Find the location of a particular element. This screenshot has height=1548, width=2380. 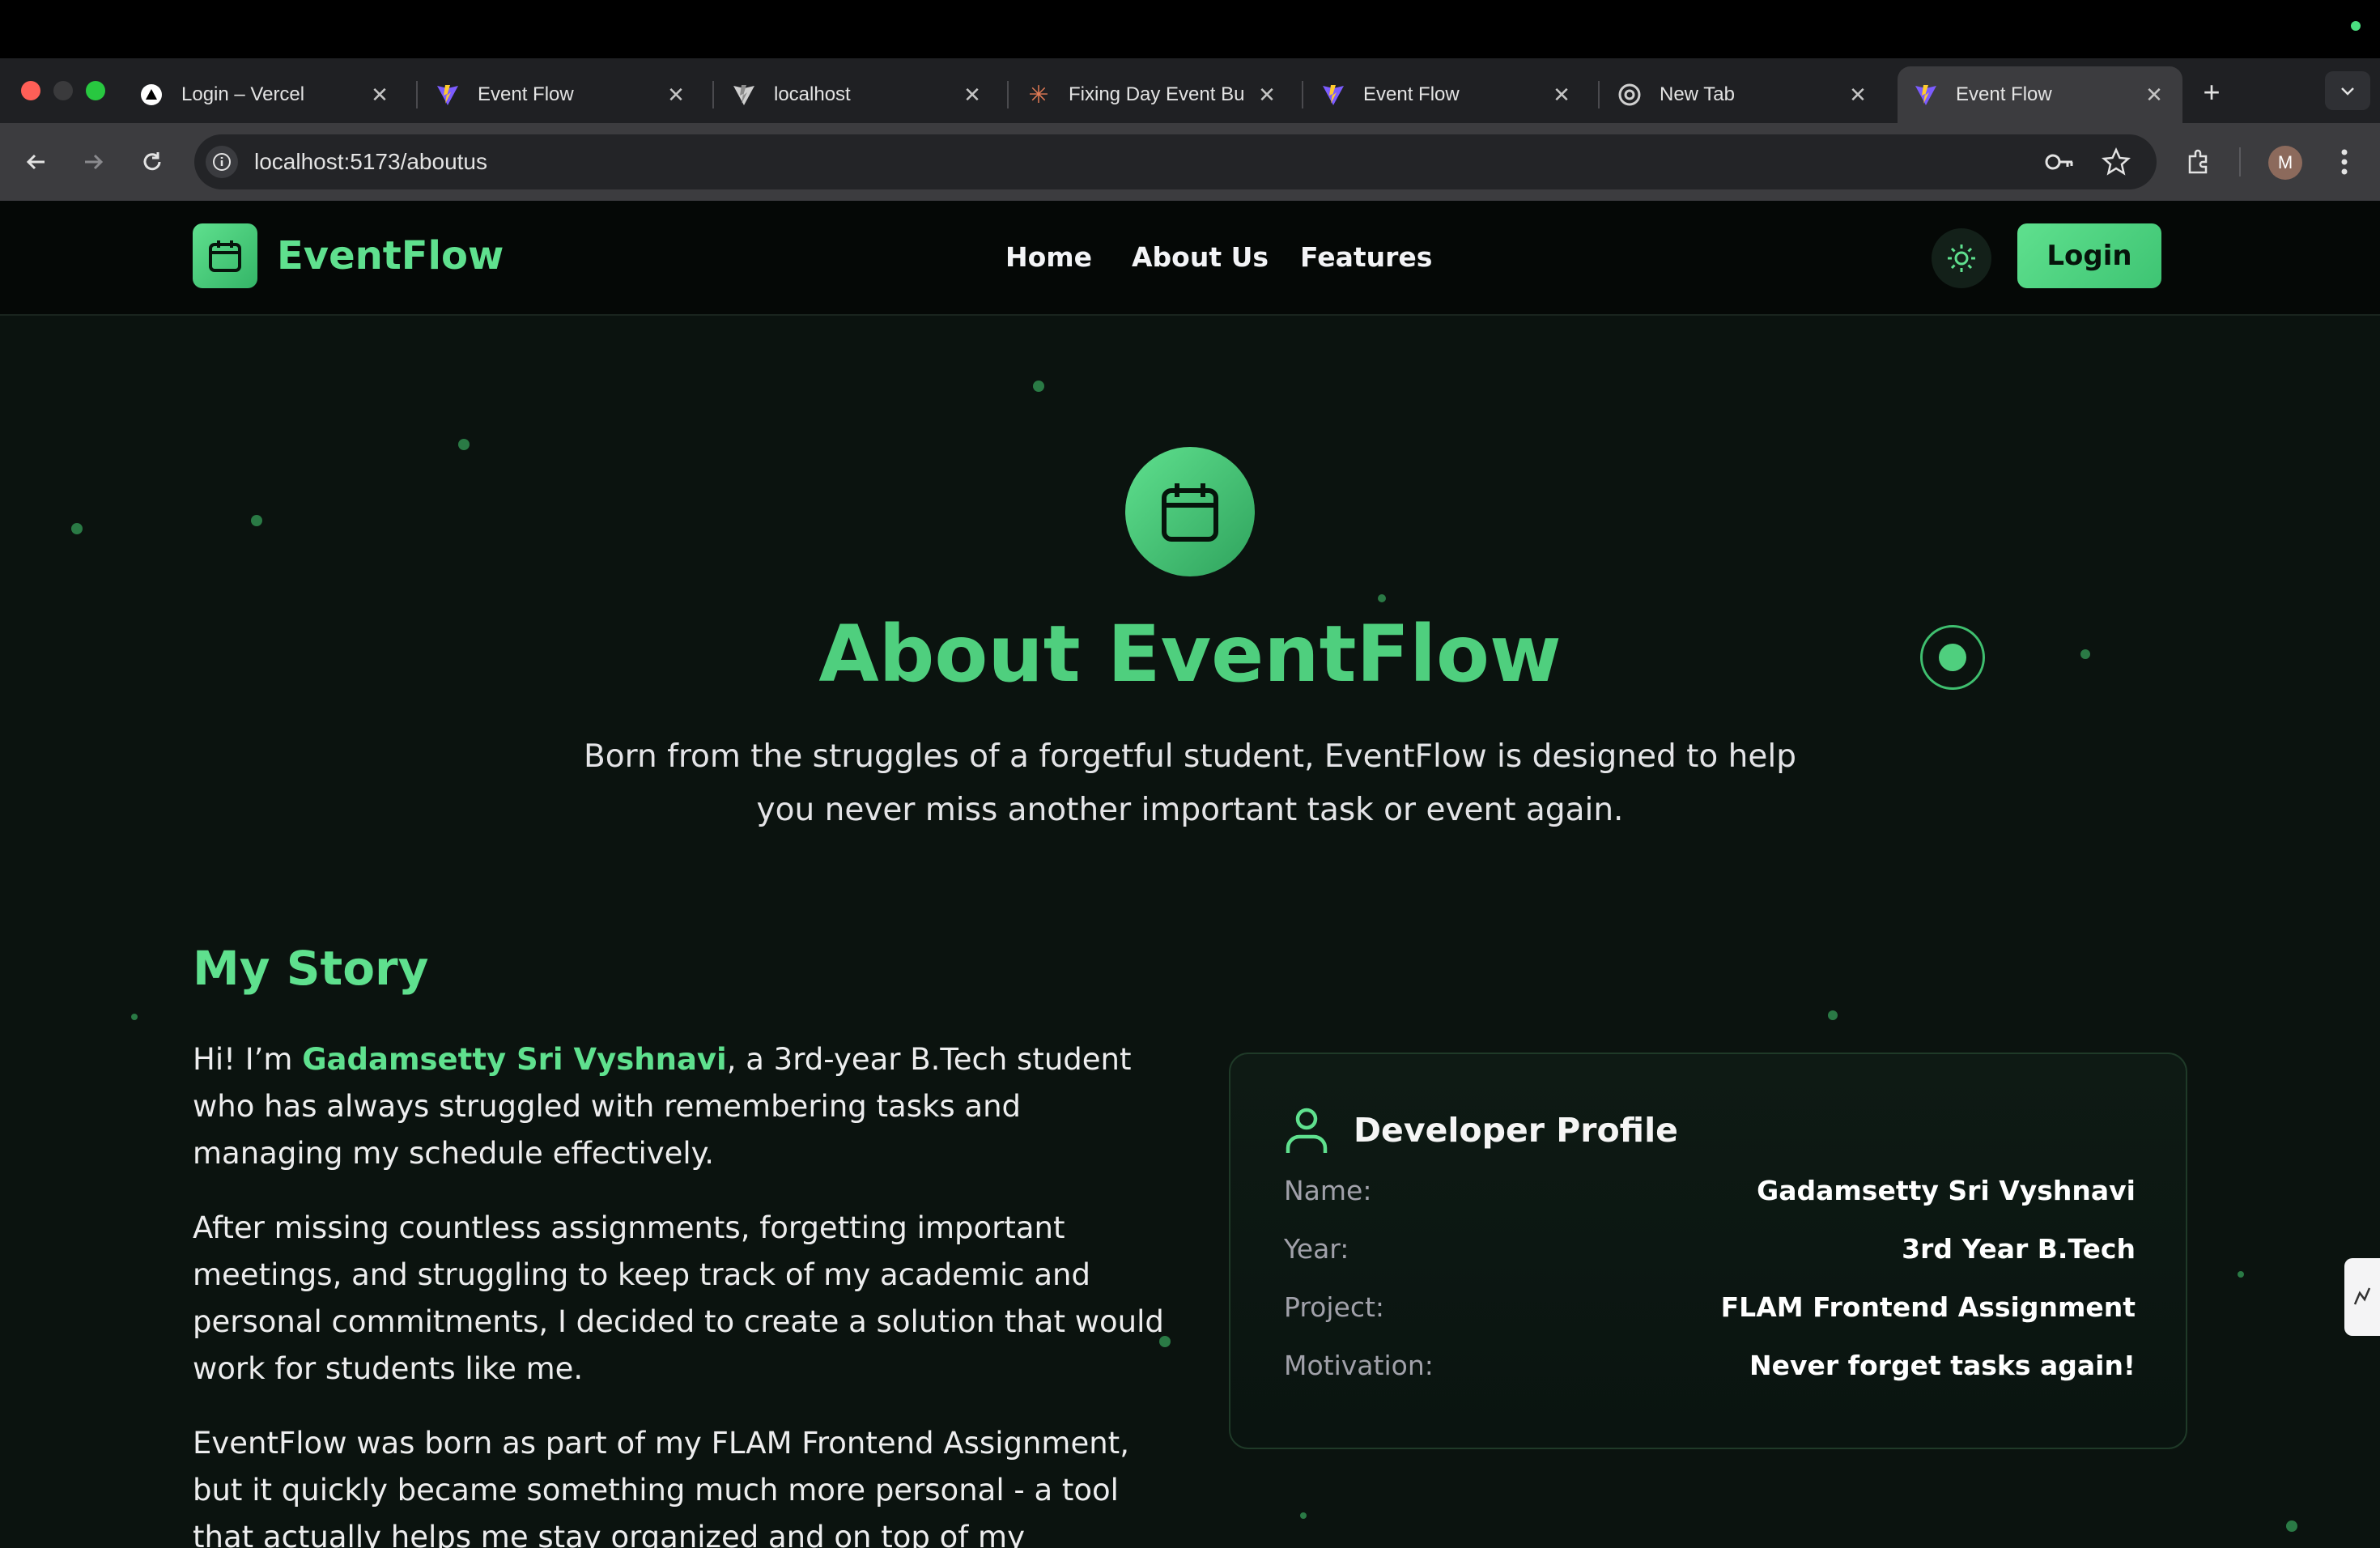

back-button is located at coordinates (35, 162).